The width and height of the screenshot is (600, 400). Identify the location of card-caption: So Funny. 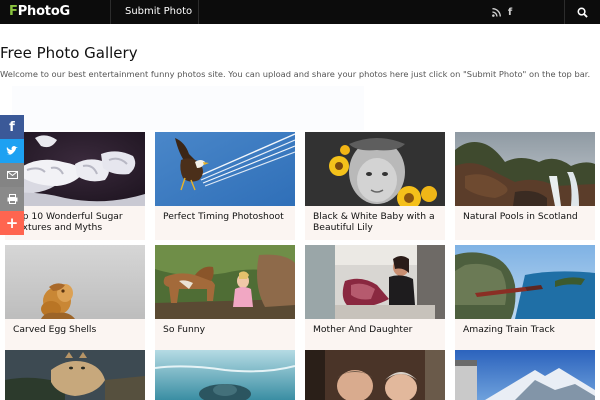
(228, 329).